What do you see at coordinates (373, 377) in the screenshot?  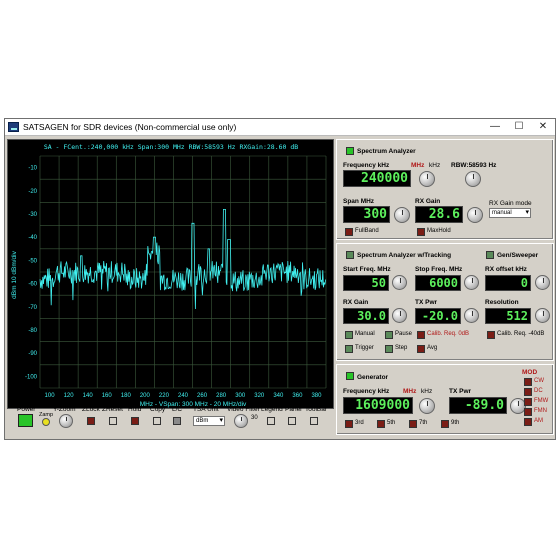 I see `generator-title: Generator` at bounding box center [373, 377].